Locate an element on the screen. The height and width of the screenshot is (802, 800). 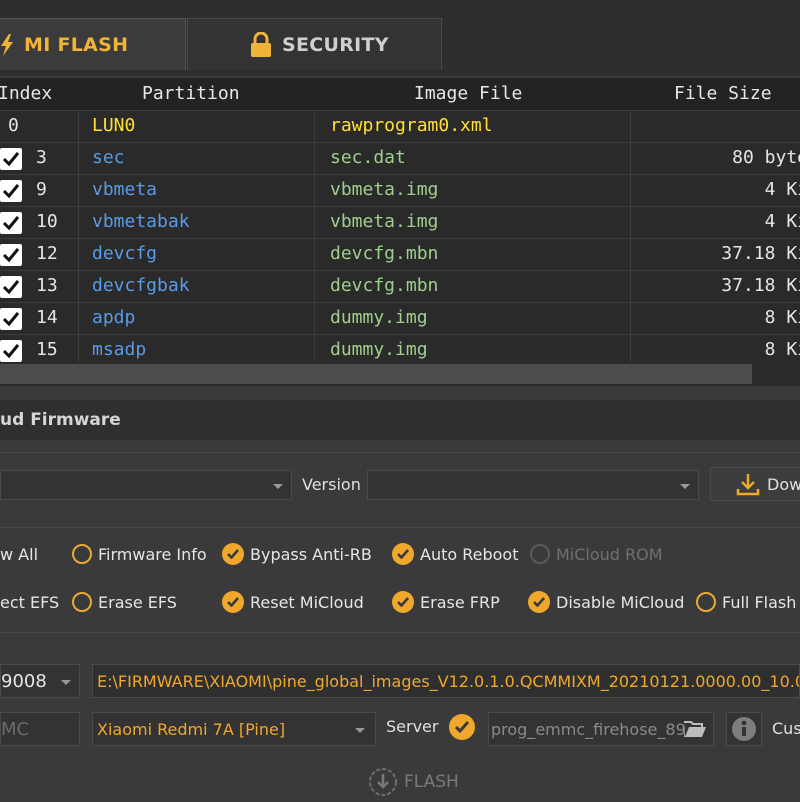
option-label: Disable MiCloud is located at coordinates (620, 602).